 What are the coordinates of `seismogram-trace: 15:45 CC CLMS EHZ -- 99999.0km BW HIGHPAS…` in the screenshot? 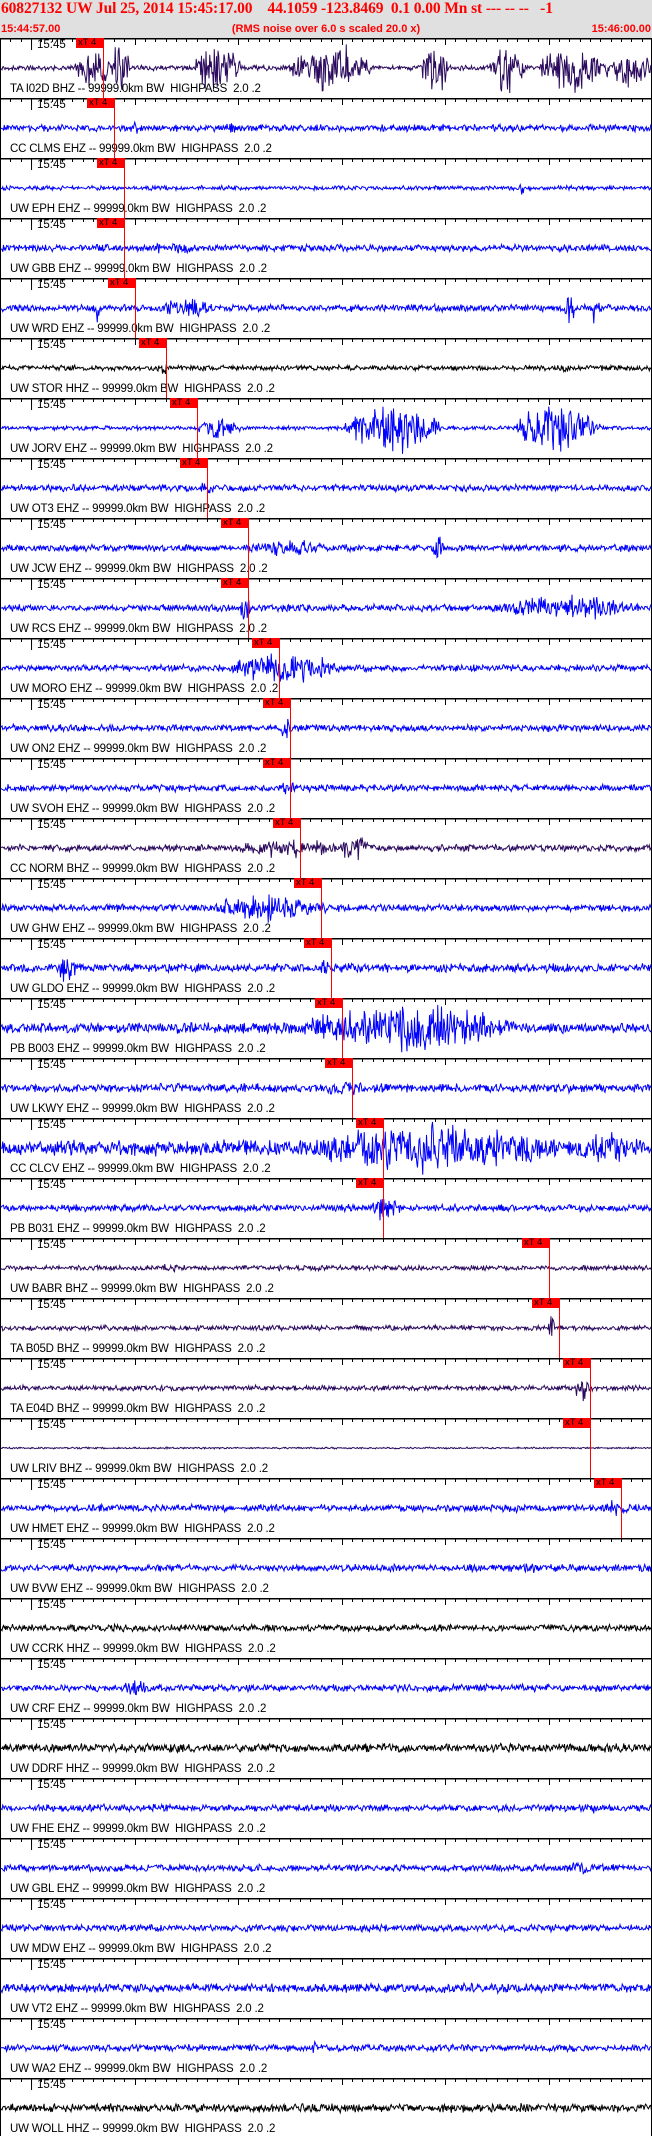 It's located at (326, 128).